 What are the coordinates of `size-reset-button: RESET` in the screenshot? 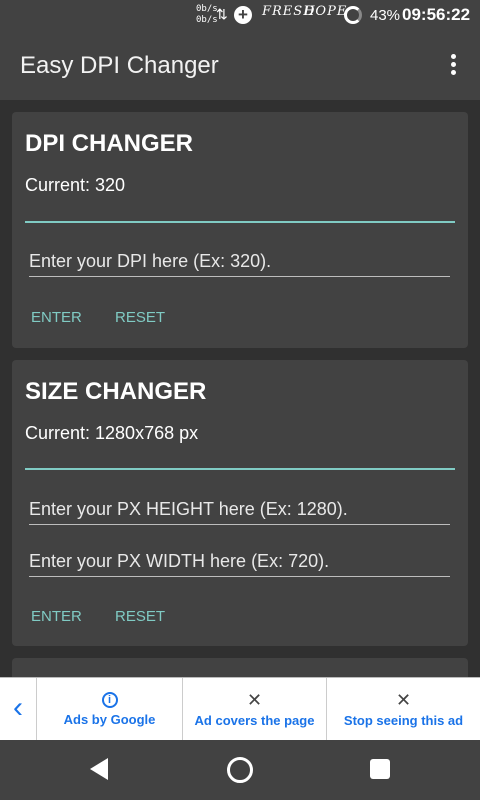 It's located at (140, 616).